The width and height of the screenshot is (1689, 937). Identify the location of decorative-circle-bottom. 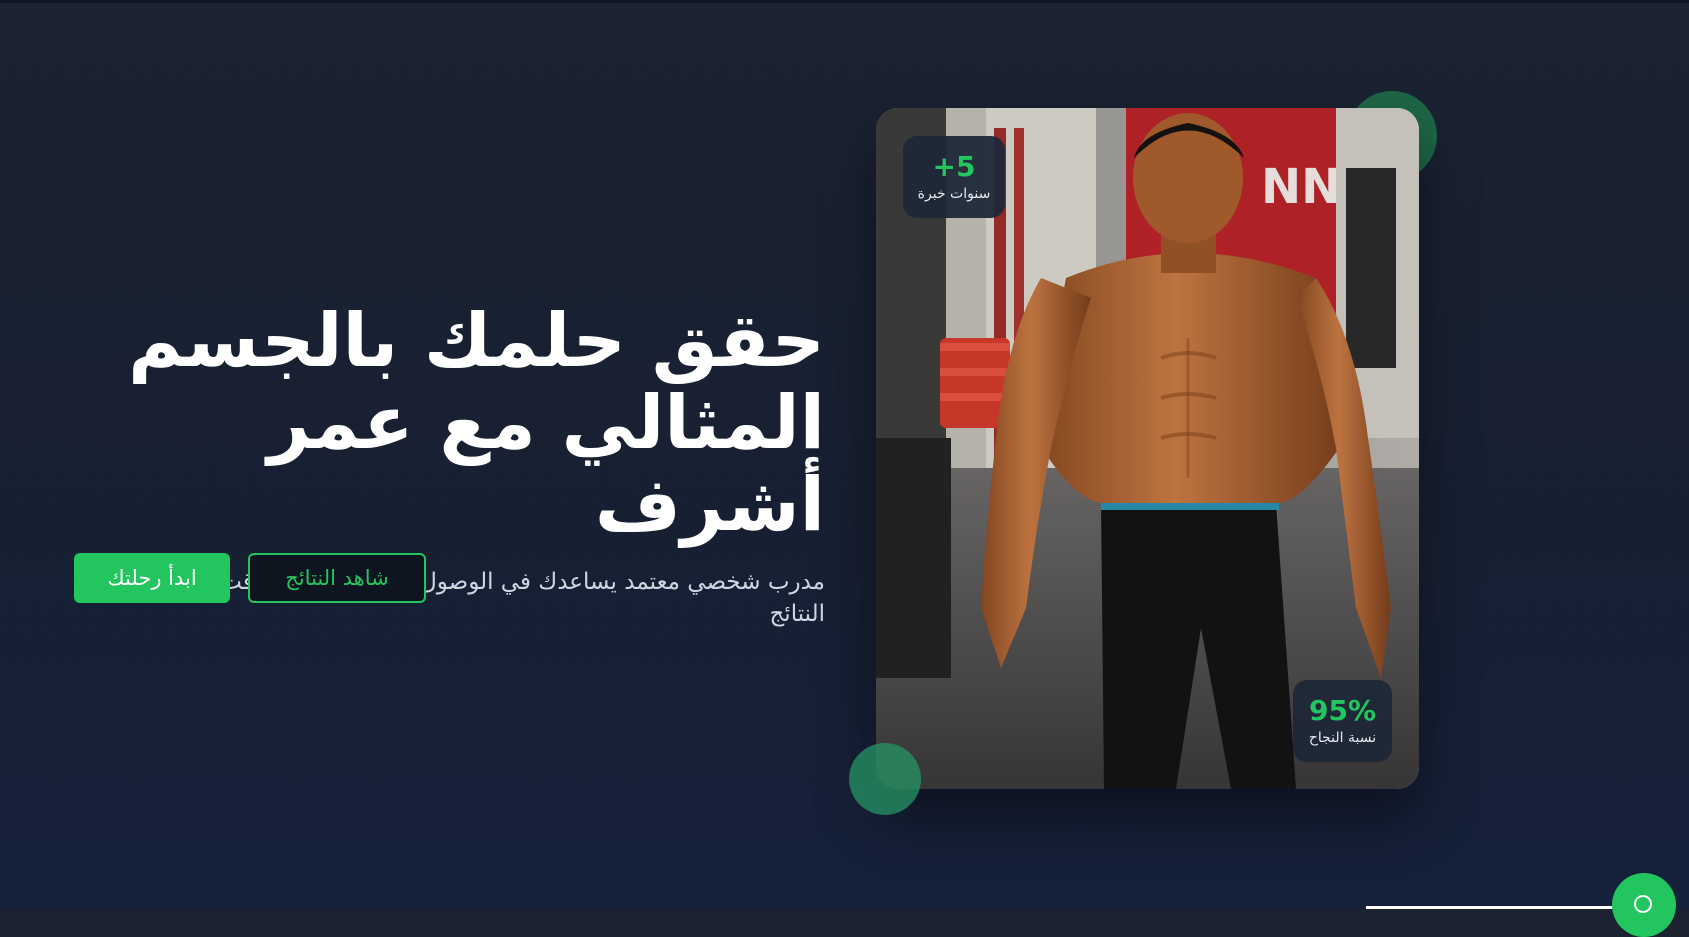
(885, 779).